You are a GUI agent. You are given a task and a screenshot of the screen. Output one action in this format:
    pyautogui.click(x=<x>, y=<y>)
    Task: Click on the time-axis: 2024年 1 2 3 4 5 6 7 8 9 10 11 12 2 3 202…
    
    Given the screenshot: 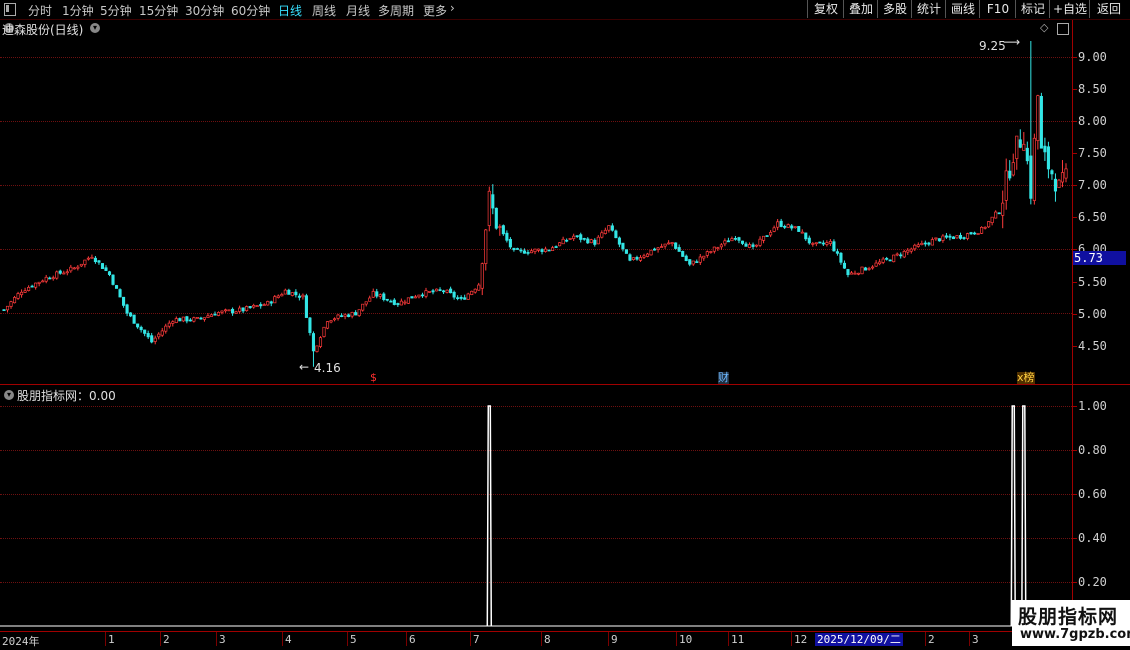 What is the action you would take?
    pyautogui.click(x=536, y=639)
    